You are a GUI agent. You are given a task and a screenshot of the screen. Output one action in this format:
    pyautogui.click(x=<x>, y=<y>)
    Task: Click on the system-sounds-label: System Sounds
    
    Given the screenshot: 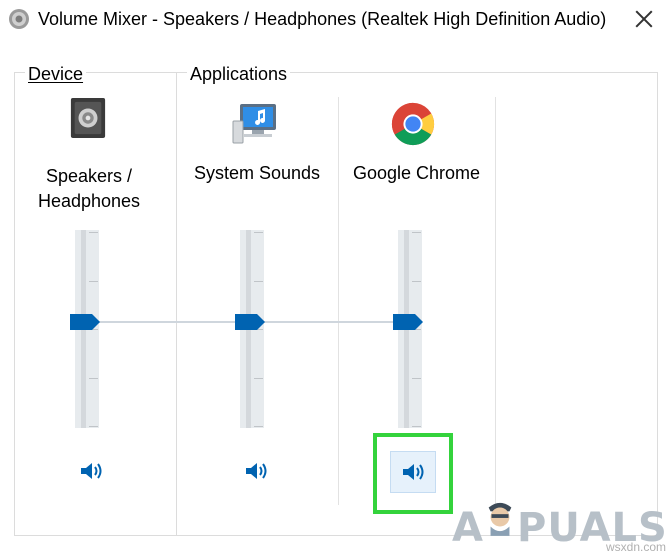 What is the action you would take?
    pyautogui.click(x=257, y=173)
    